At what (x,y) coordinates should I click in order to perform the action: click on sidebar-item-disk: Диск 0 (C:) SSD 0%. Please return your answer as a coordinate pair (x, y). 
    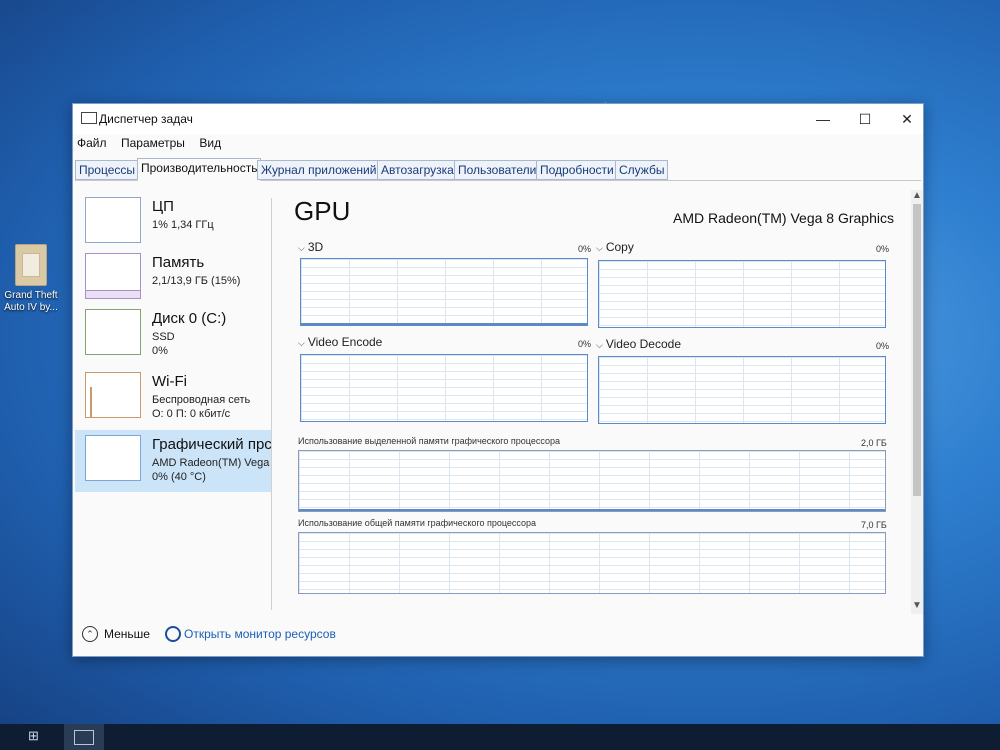
    Looking at the image, I should click on (173, 335).